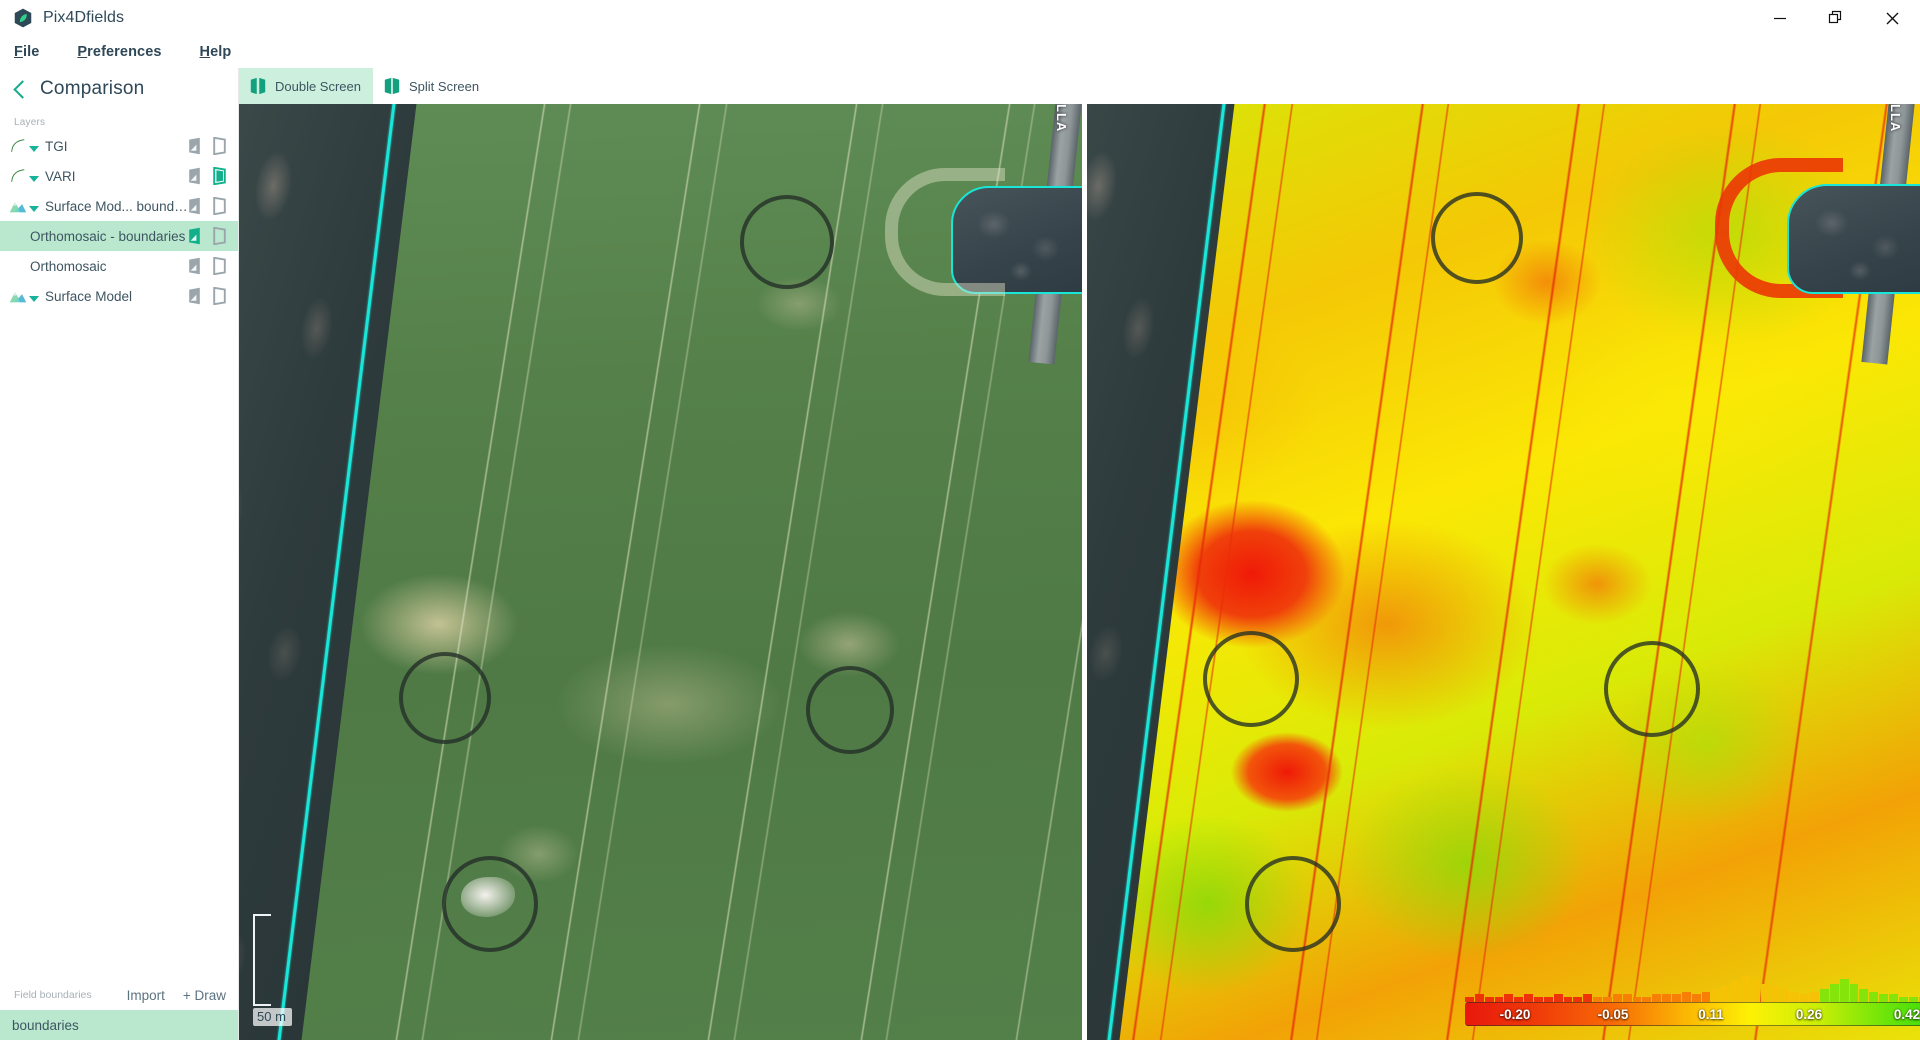 The height and width of the screenshot is (1040, 1920). What do you see at coordinates (1895, 118) in the screenshot?
I see `road-label-right: LLA` at bounding box center [1895, 118].